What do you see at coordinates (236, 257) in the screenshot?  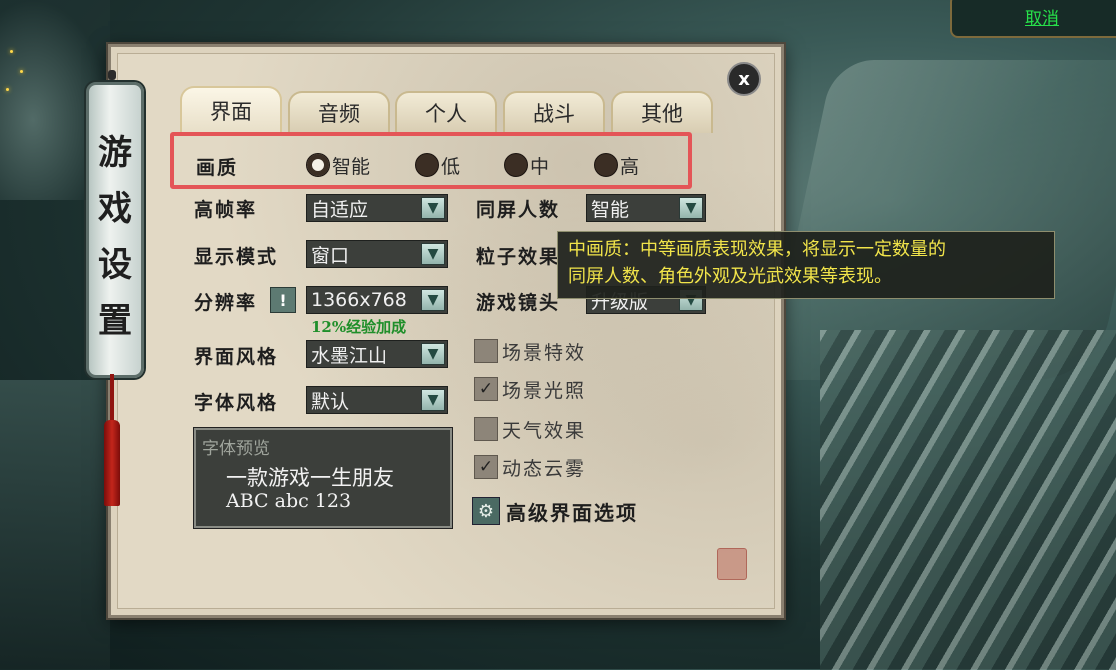 I see `display-mode-label: 显示模式` at bounding box center [236, 257].